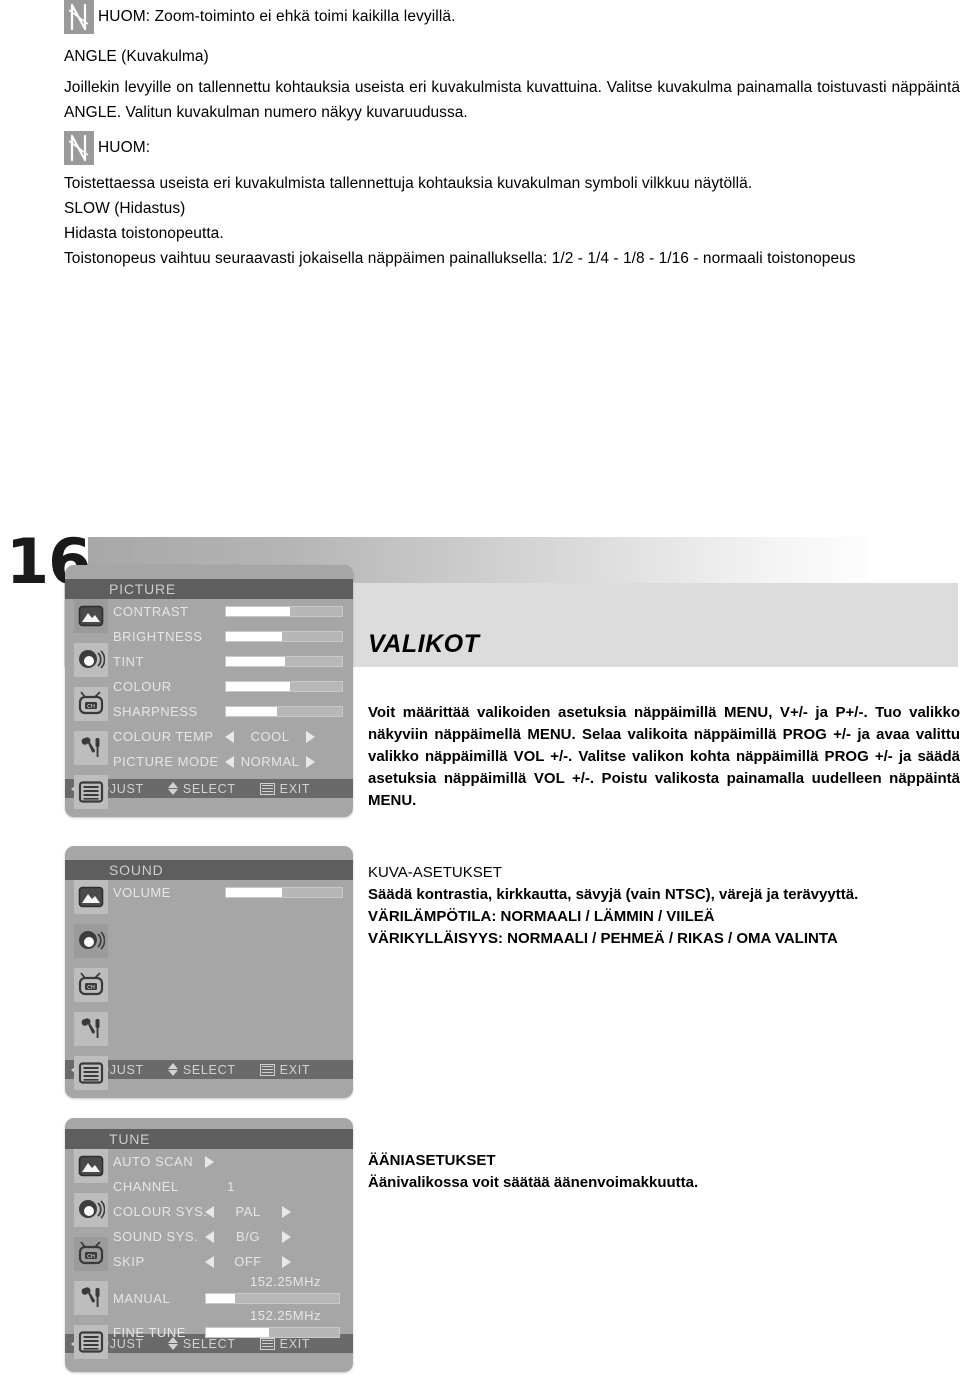 The height and width of the screenshot is (1375, 960). I want to click on osd-sound-footer: ADJUST SELECT EXIT, so click(209, 1069).